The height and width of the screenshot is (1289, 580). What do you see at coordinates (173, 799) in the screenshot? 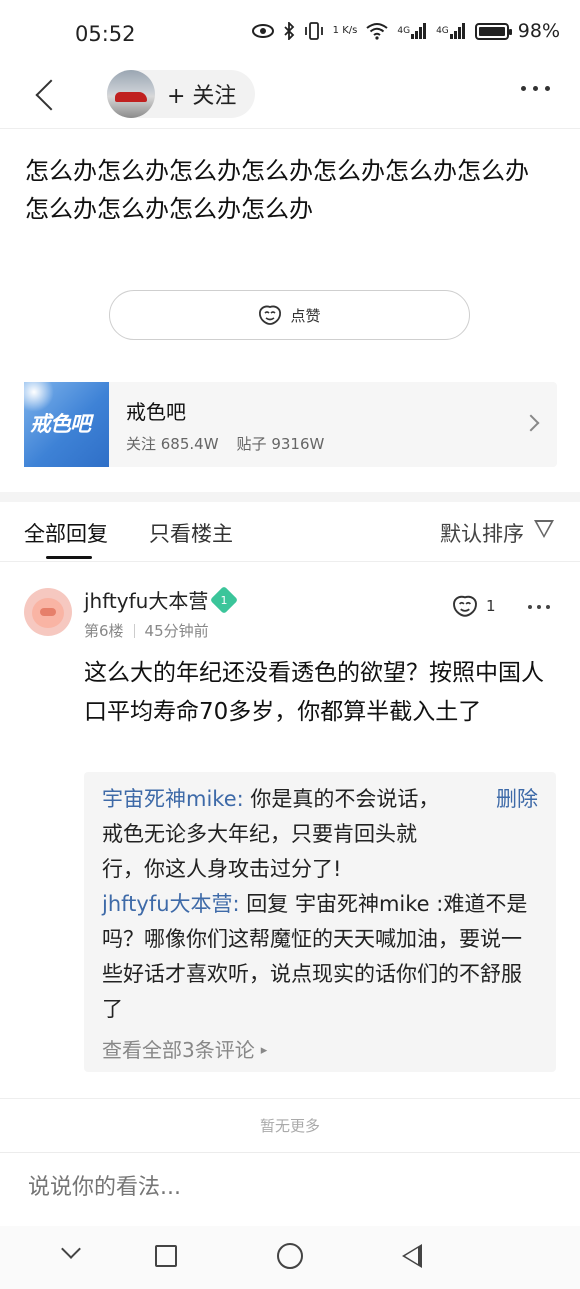
I see `sub-comment-author: 宇宙死神mike:` at bounding box center [173, 799].